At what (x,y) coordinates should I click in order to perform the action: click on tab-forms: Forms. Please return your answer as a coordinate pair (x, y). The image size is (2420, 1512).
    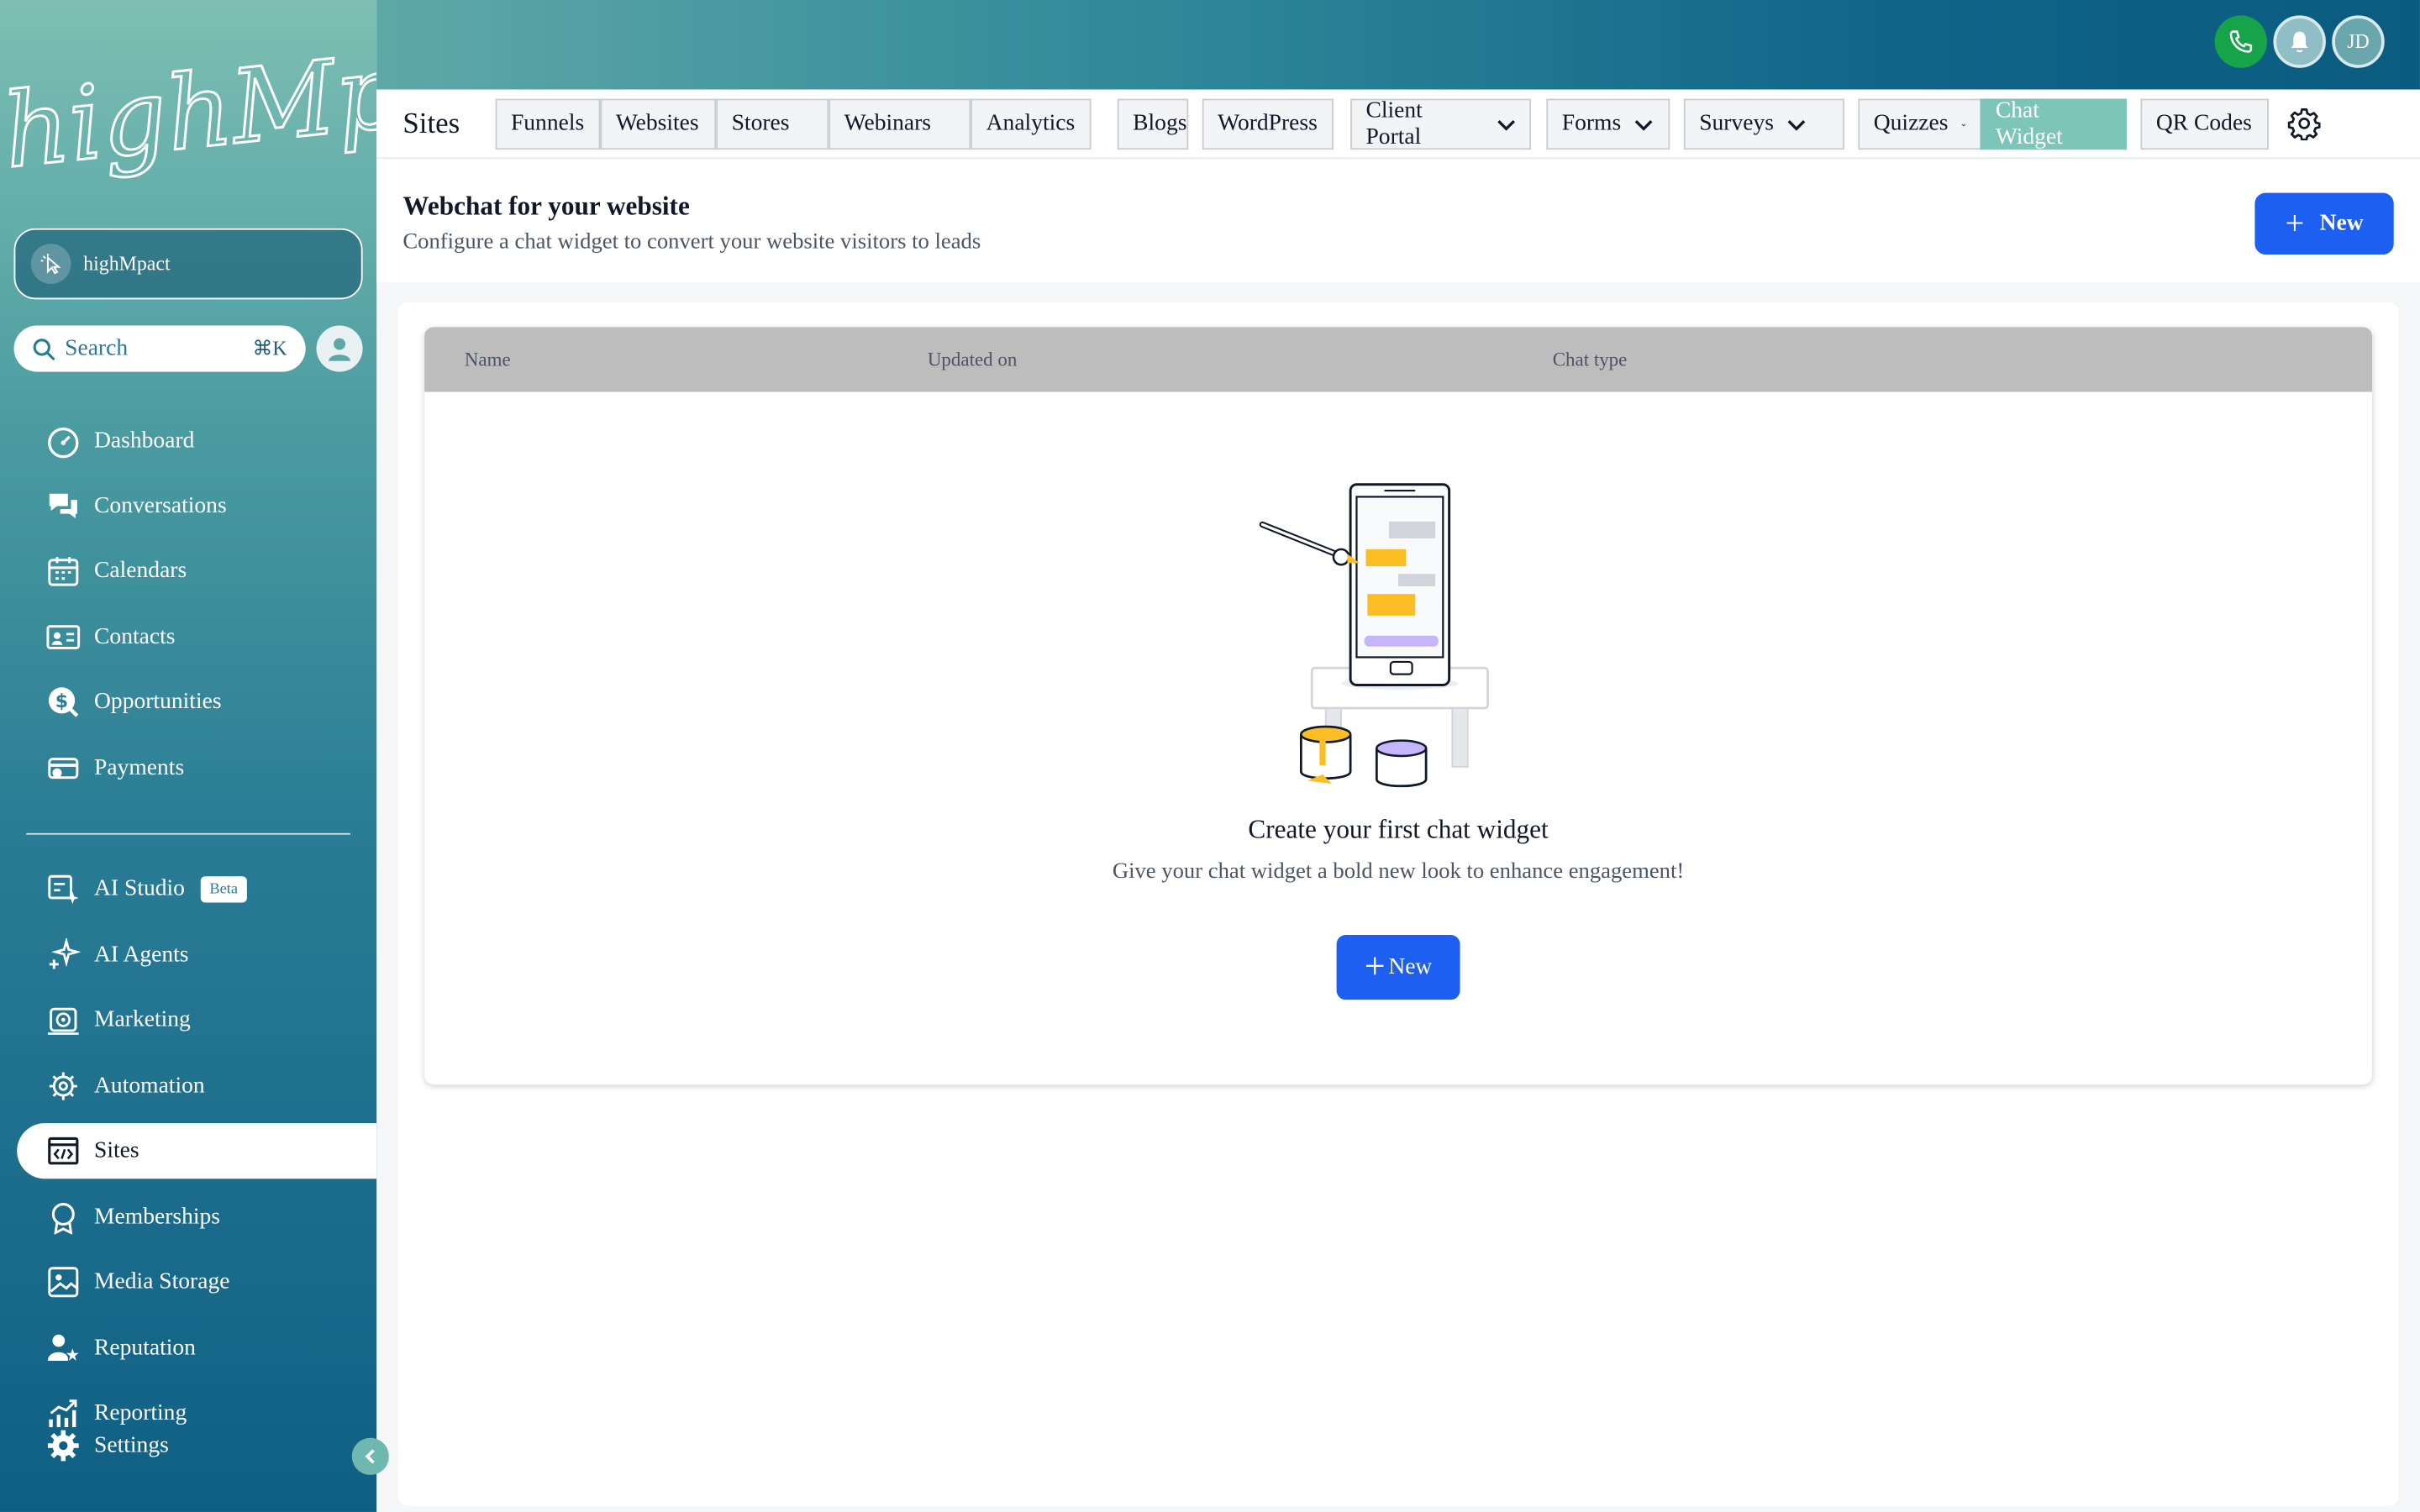
    Looking at the image, I should click on (1608, 124).